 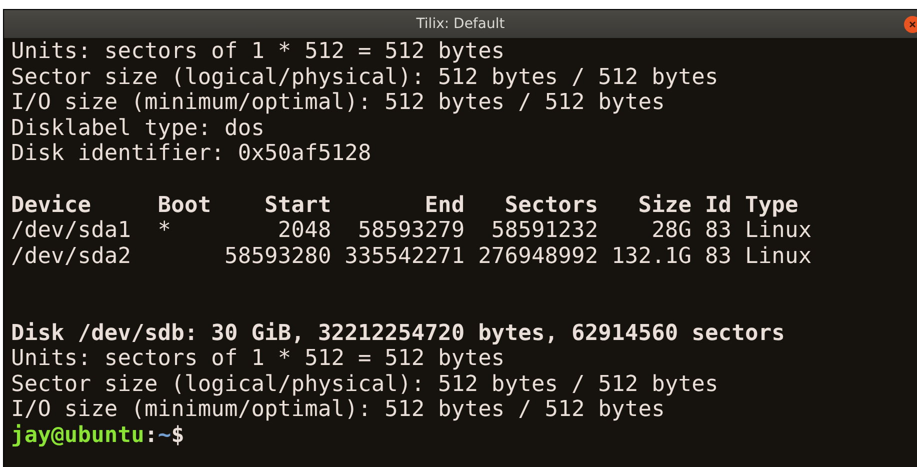 I want to click on prompt-path: ~, so click(x=165, y=435).